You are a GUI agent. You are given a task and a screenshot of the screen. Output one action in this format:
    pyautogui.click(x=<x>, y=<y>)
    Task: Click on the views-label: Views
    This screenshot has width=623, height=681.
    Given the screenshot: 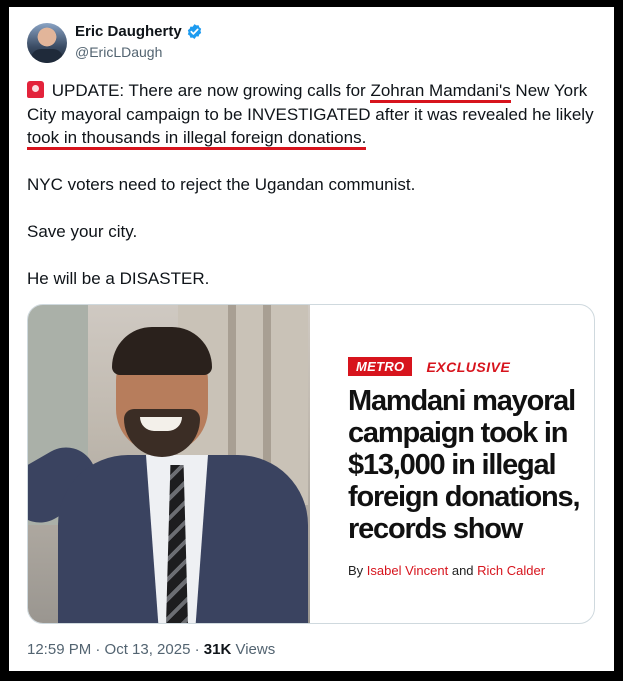 What is the action you would take?
    pyautogui.click(x=253, y=649)
    